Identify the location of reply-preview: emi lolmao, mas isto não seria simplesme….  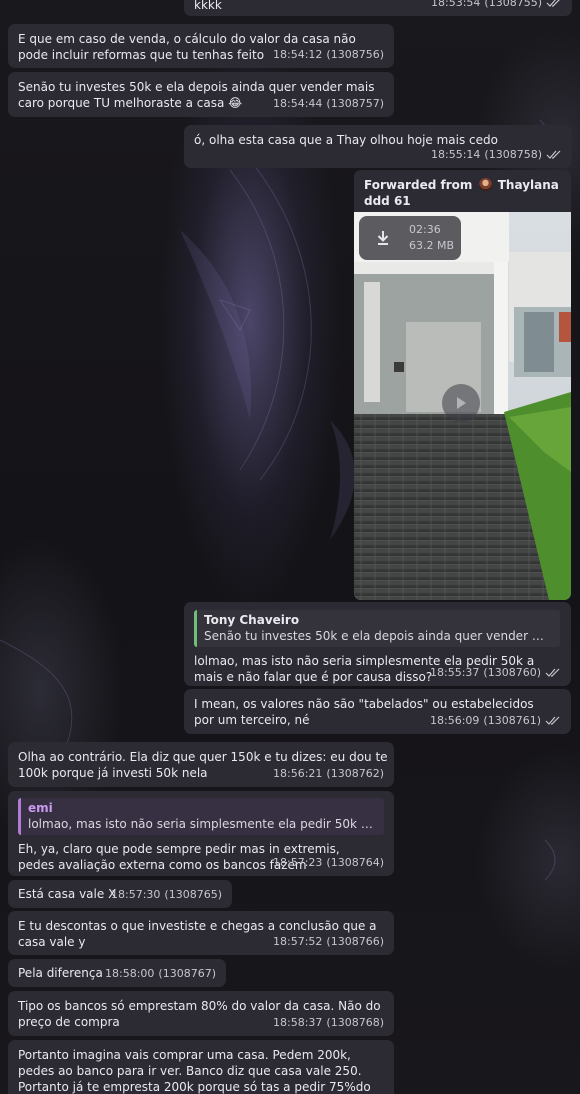
(201, 816).